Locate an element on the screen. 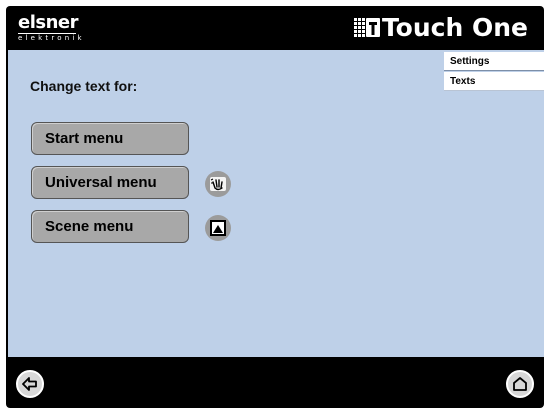  scene-icon is located at coordinates (218, 228).